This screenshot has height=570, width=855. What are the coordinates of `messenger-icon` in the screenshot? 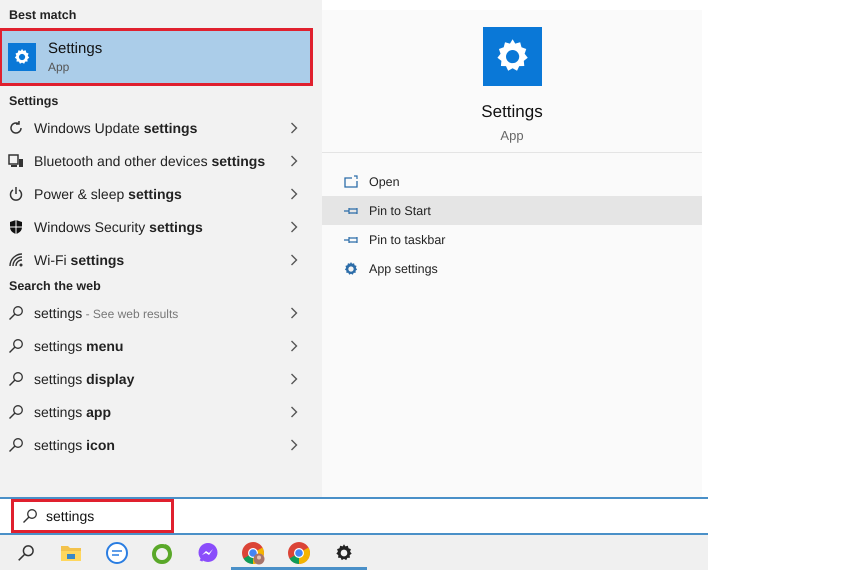 It's located at (207, 553).